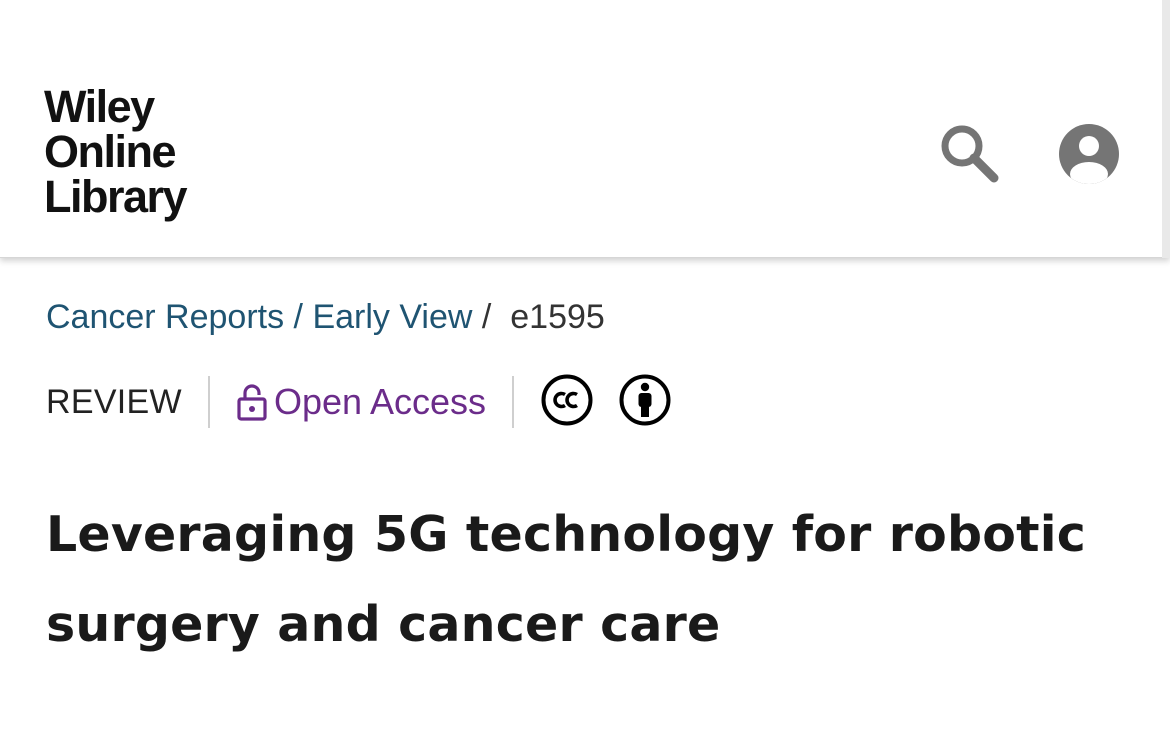 The width and height of the screenshot is (1170, 741). Describe the element at coordinates (99, 106) in the screenshot. I see `logo-line-1: Wiley` at that location.